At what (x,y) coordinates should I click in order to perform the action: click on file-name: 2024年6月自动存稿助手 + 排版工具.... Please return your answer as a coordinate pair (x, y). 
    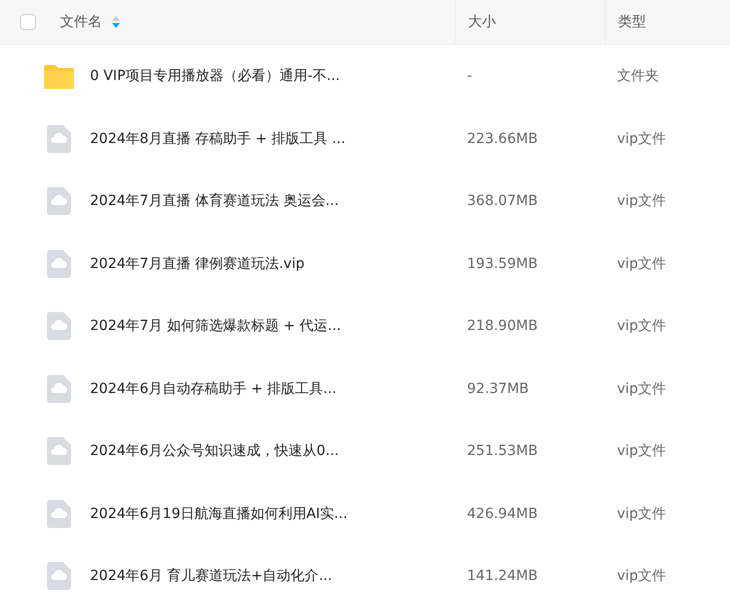
    Looking at the image, I should click on (213, 389).